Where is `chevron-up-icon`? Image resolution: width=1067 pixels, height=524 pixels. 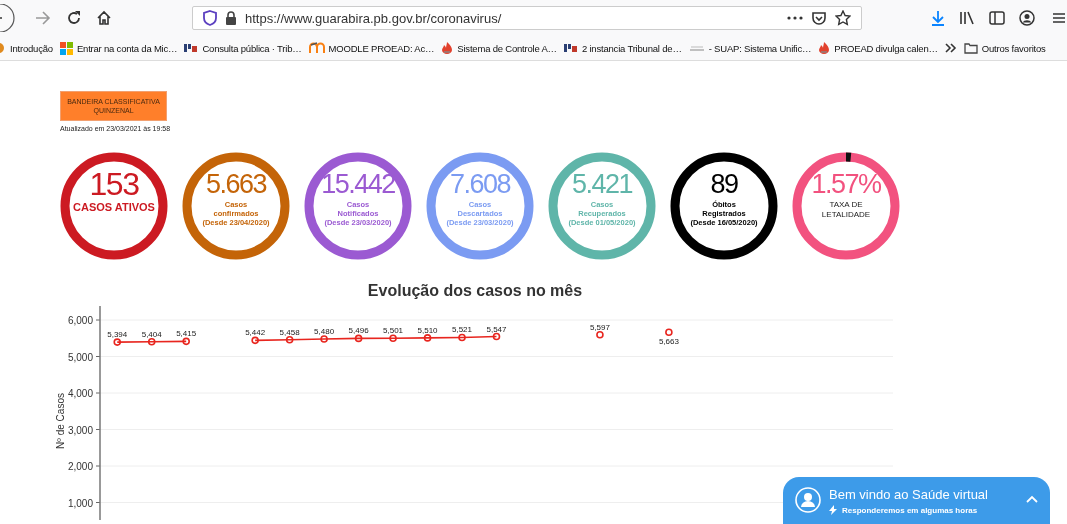 chevron-up-icon is located at coordinates (1032, 499).